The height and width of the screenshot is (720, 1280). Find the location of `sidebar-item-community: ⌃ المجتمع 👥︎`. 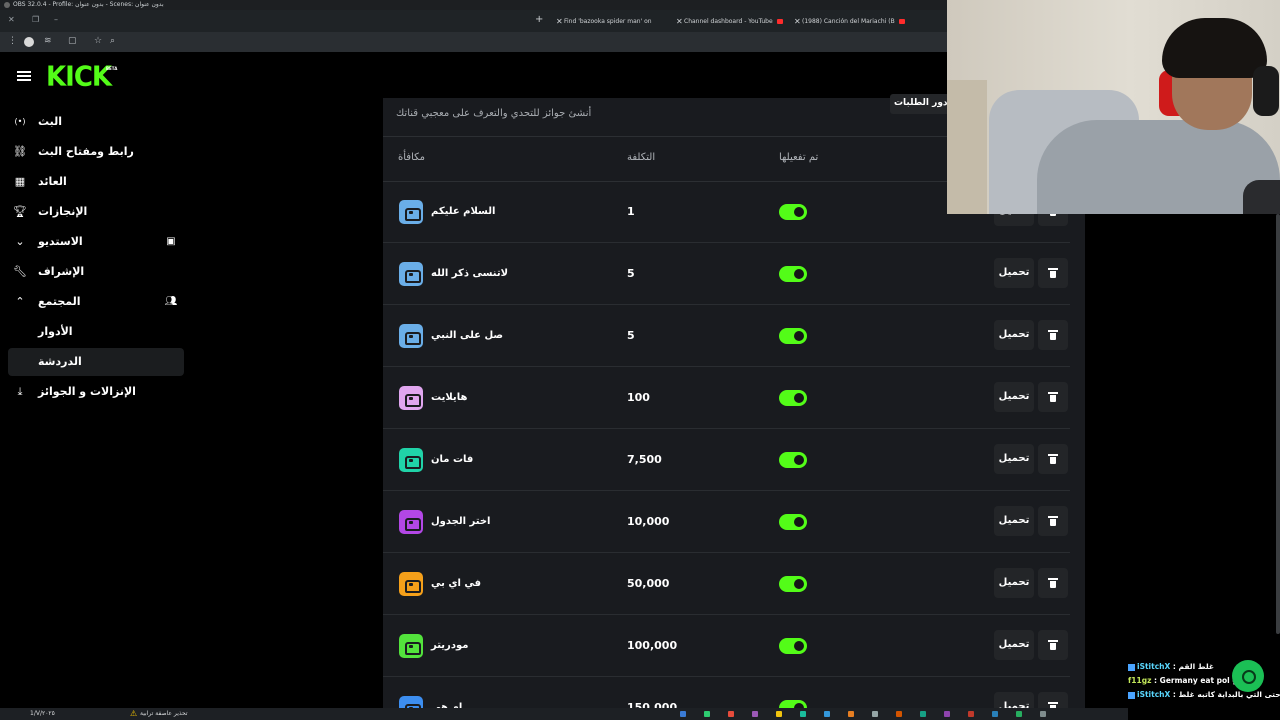

sidebar-item-community: ⌃ المجتمع 👥︎ is located at coordinates (96, 302).